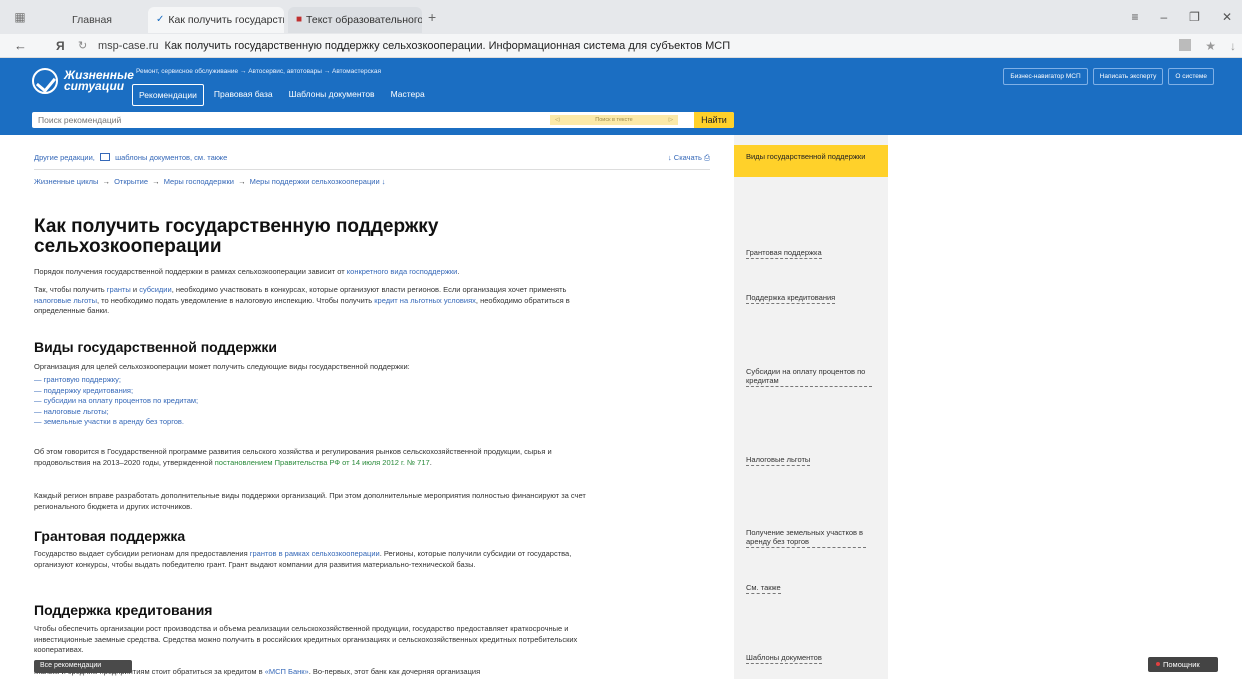 This screenshot has height=679, width=1242. Describe the element at coordinates (171, 157) in the screenshot. I see `templates-link: шаблоны документов, см. также` at that location.